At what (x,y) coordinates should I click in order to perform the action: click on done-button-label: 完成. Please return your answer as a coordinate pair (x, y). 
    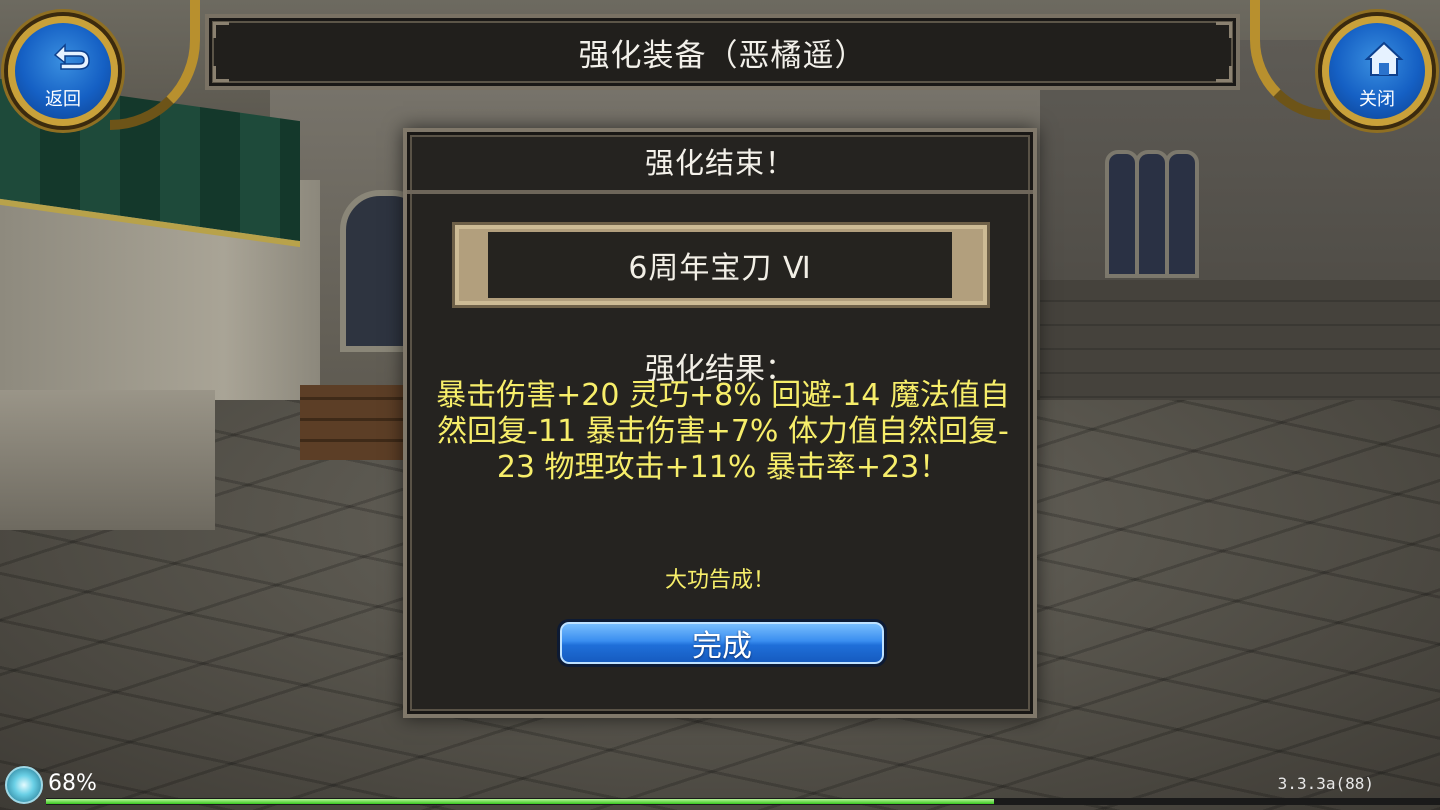
    Looking at the image, I should click on (722, 646).